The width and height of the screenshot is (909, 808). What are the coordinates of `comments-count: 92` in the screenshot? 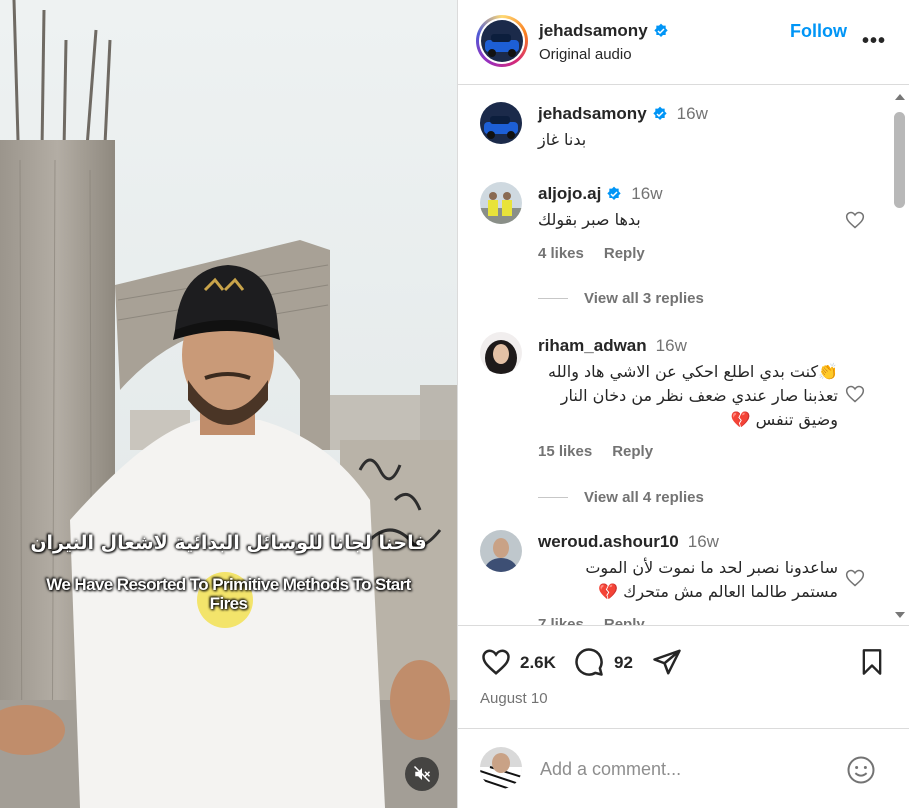 It's located at (623, 663).